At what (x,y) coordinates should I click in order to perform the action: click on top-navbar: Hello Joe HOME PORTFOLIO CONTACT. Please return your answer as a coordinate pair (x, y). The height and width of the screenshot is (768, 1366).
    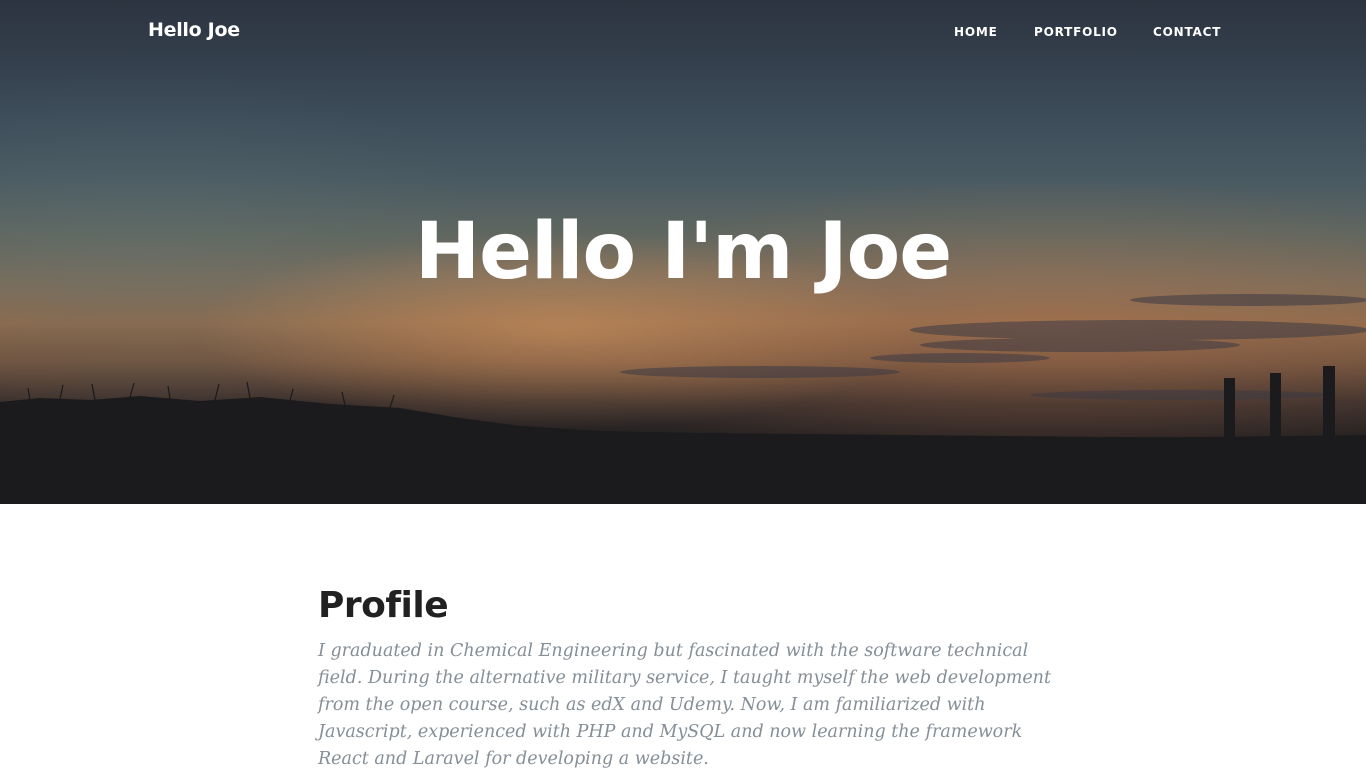
    Looking at the image, I should click on (683, 33).